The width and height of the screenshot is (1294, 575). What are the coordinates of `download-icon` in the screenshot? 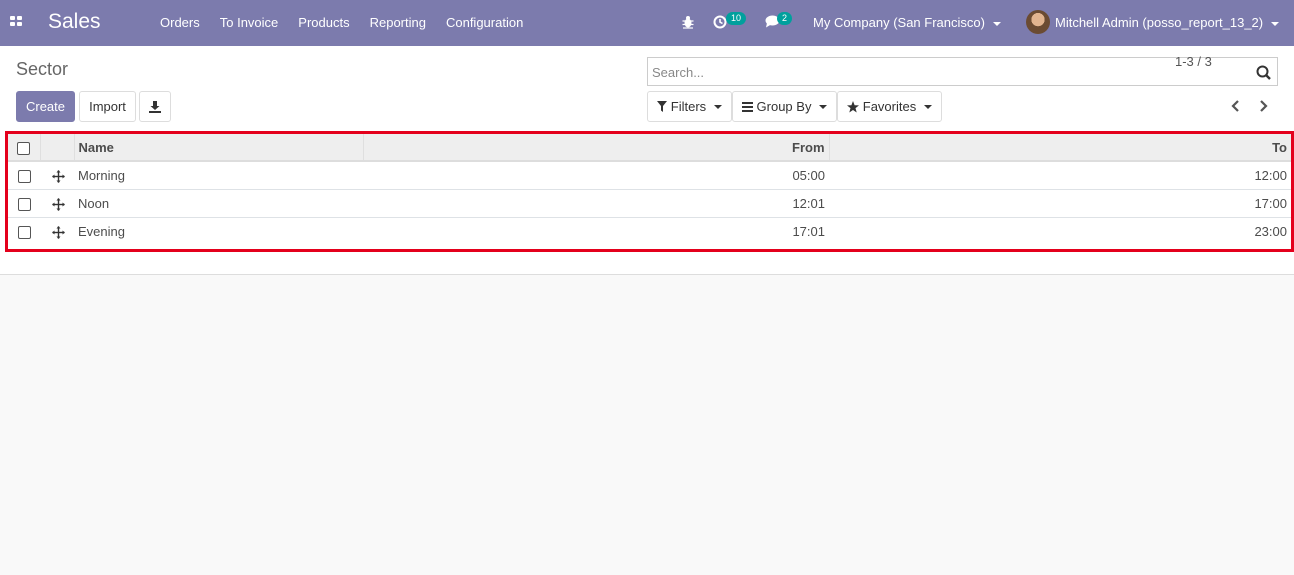 It's located at (155, 106).